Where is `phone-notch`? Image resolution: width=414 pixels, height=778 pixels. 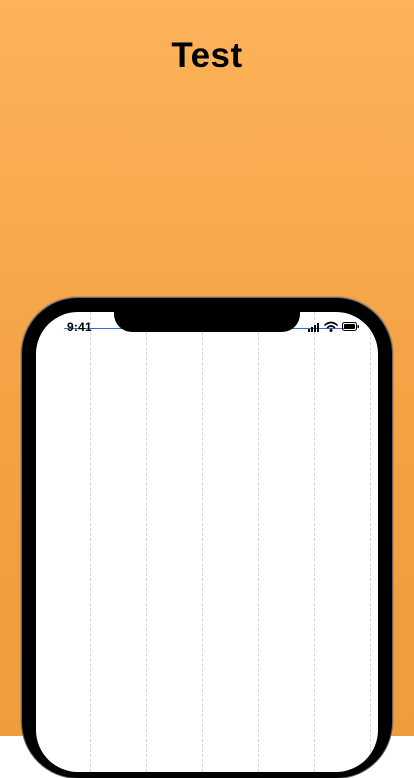
phone-notch is located at coordinates (207, 315).